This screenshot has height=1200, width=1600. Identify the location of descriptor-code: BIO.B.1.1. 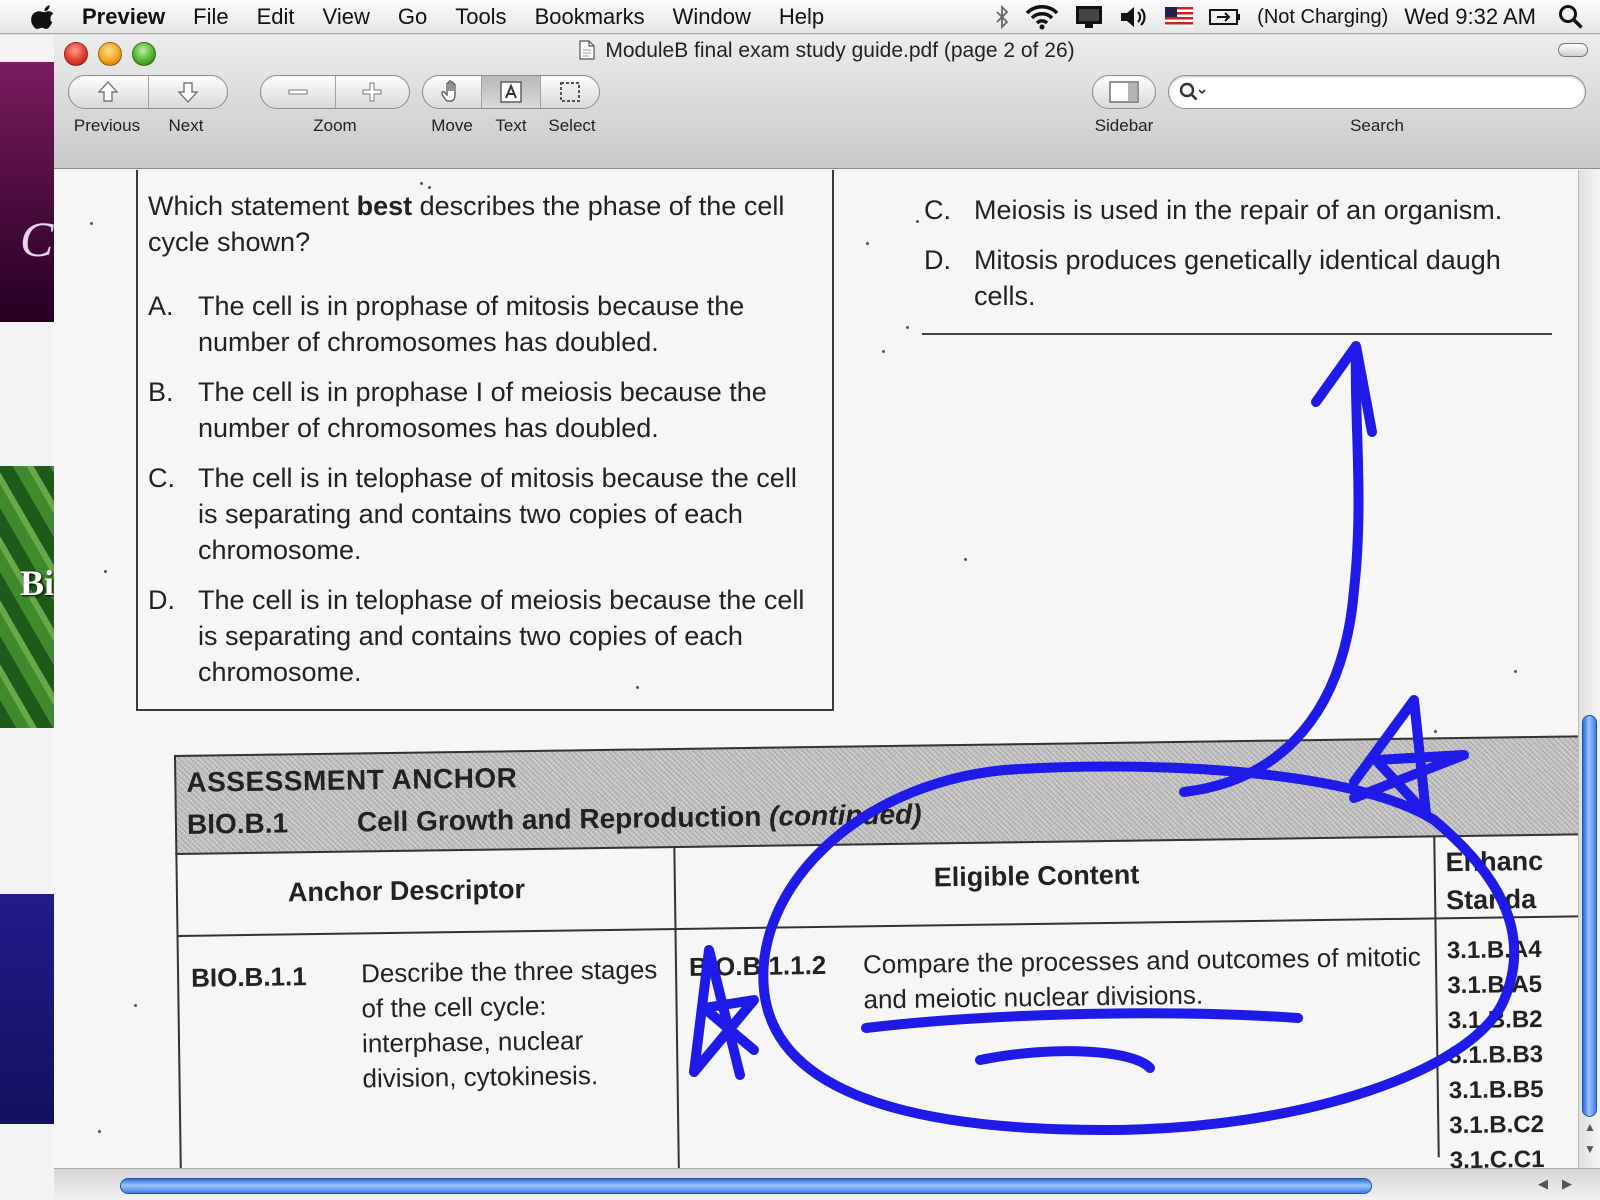
(248, 977).